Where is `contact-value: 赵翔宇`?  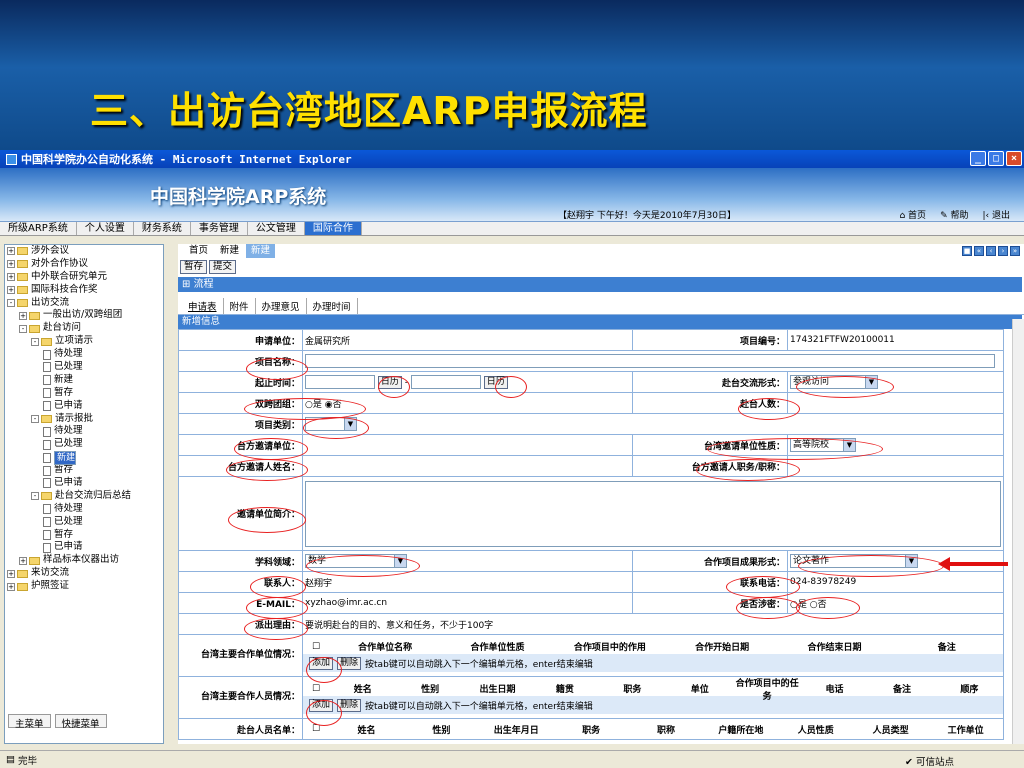 contact-value: 赵翔宇 is located at coordinates (318, 584).